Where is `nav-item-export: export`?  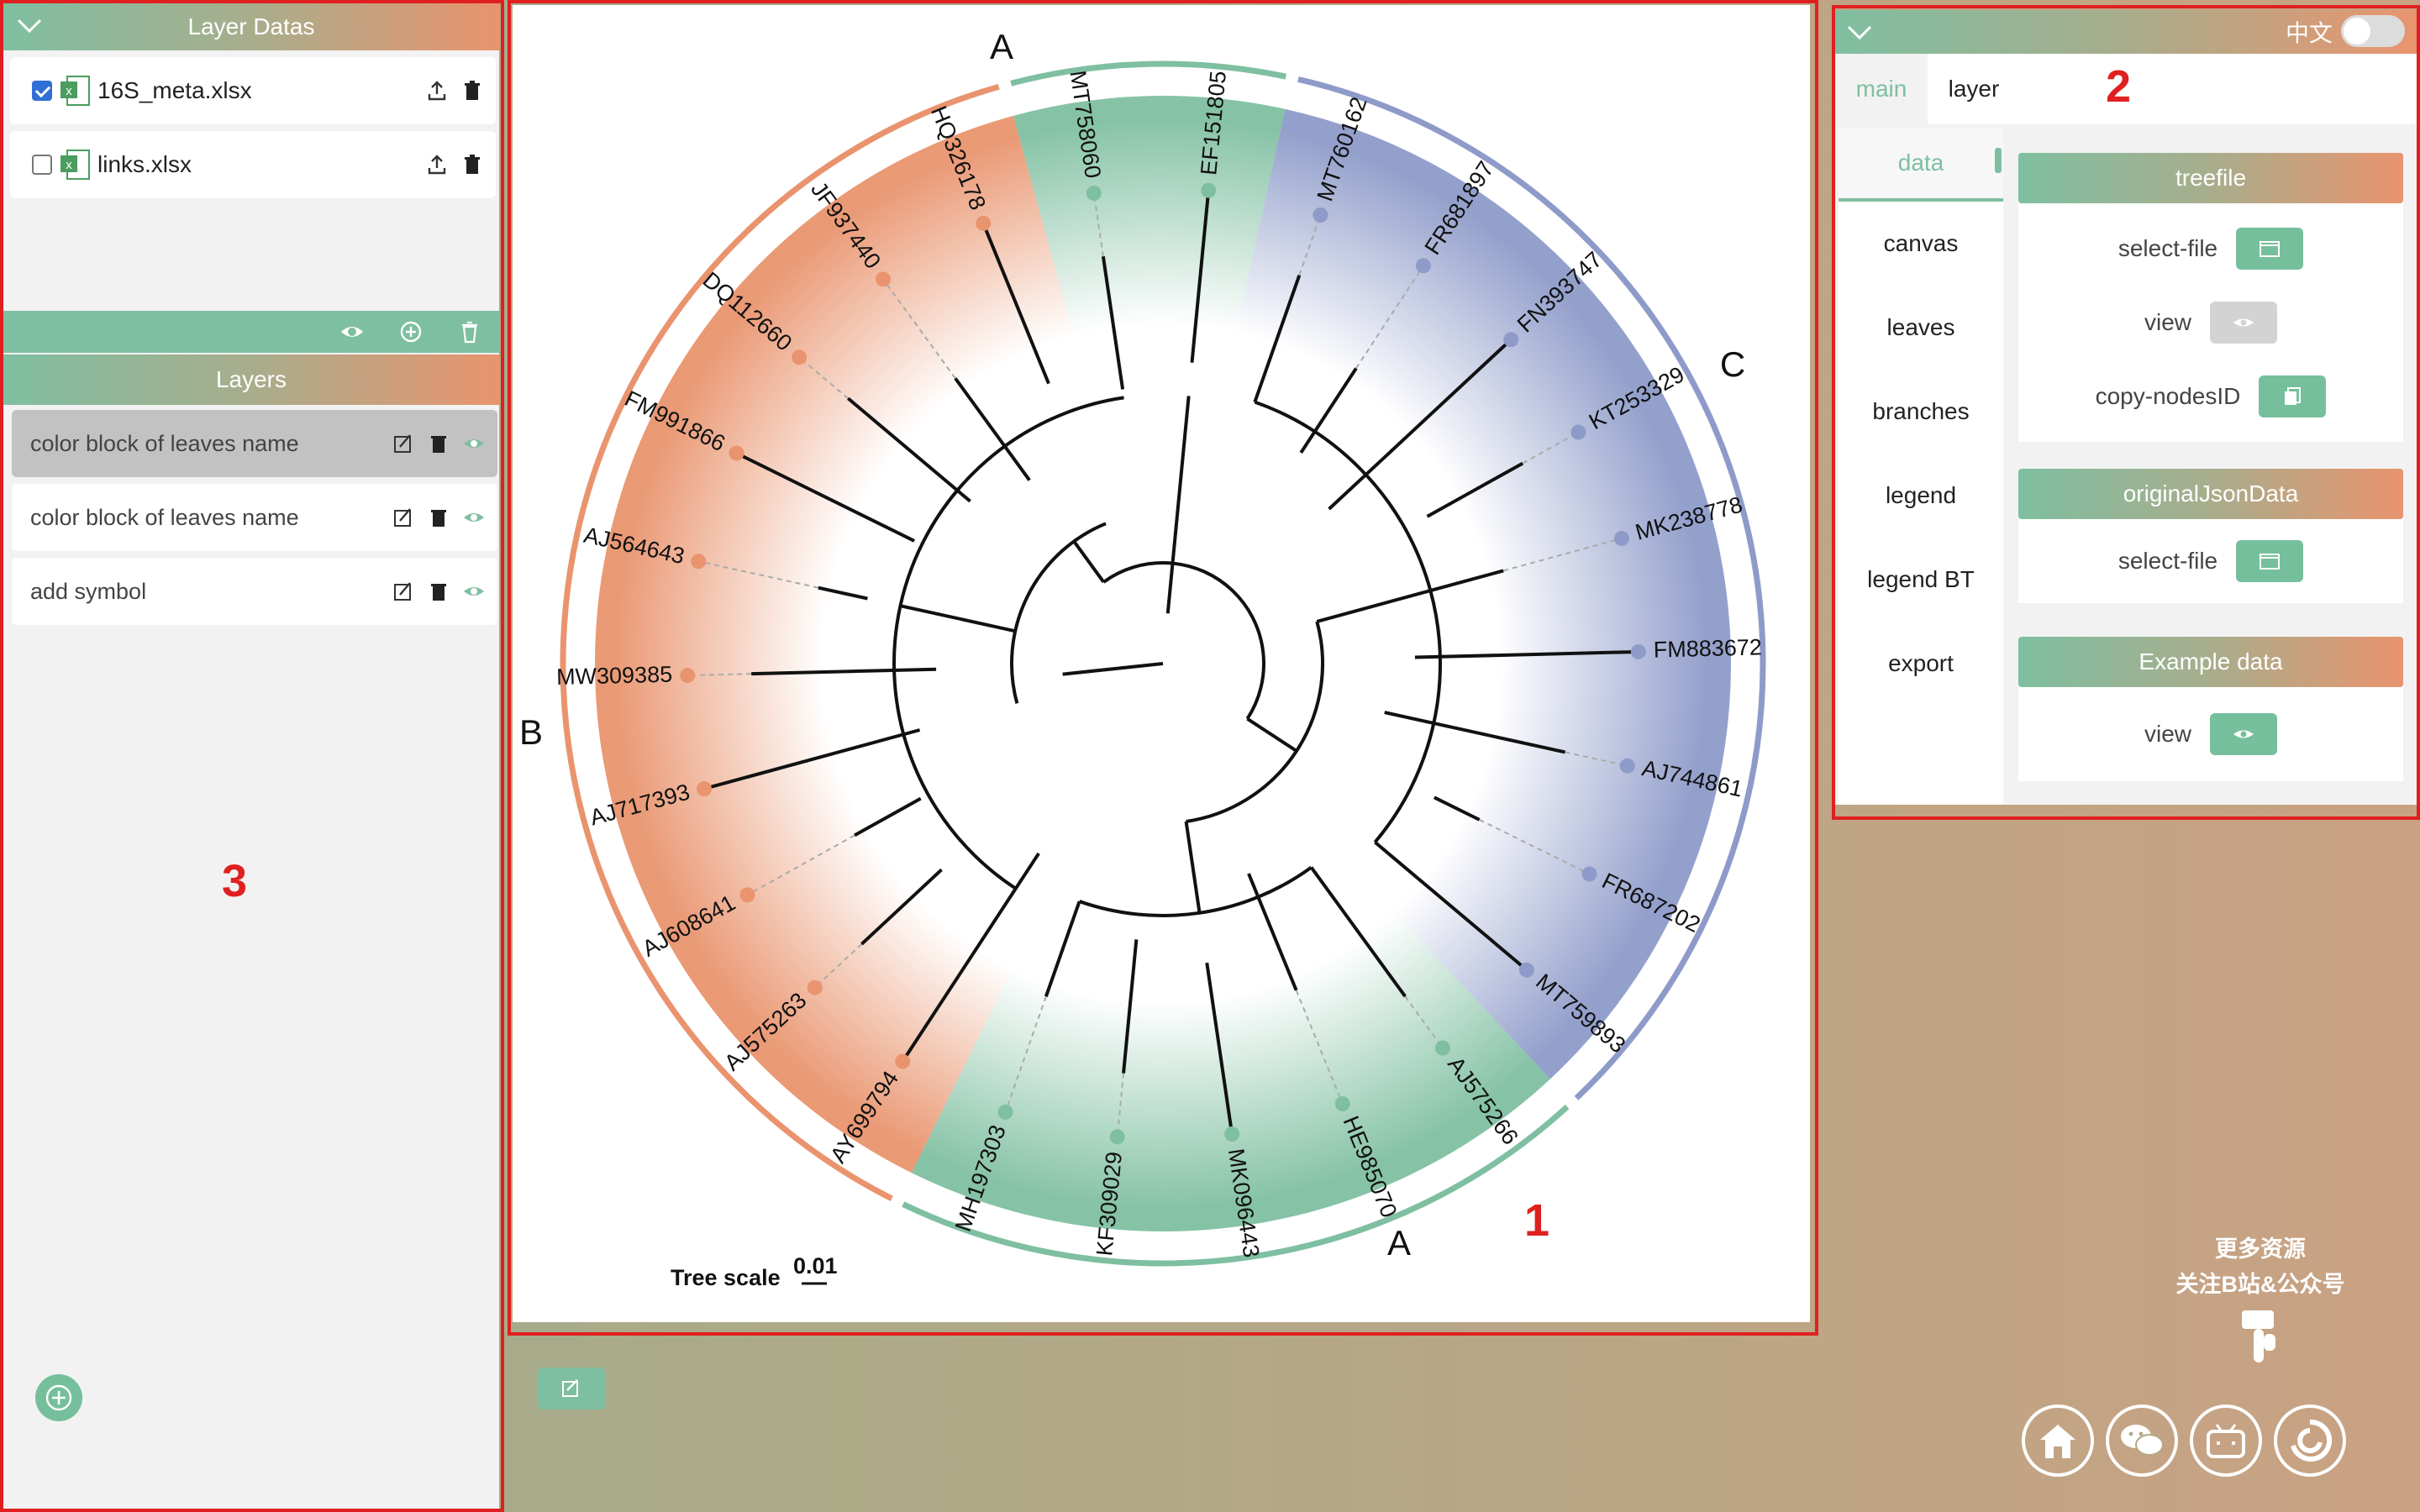 nav-item-export: export is located at coordinates (1921, 664).